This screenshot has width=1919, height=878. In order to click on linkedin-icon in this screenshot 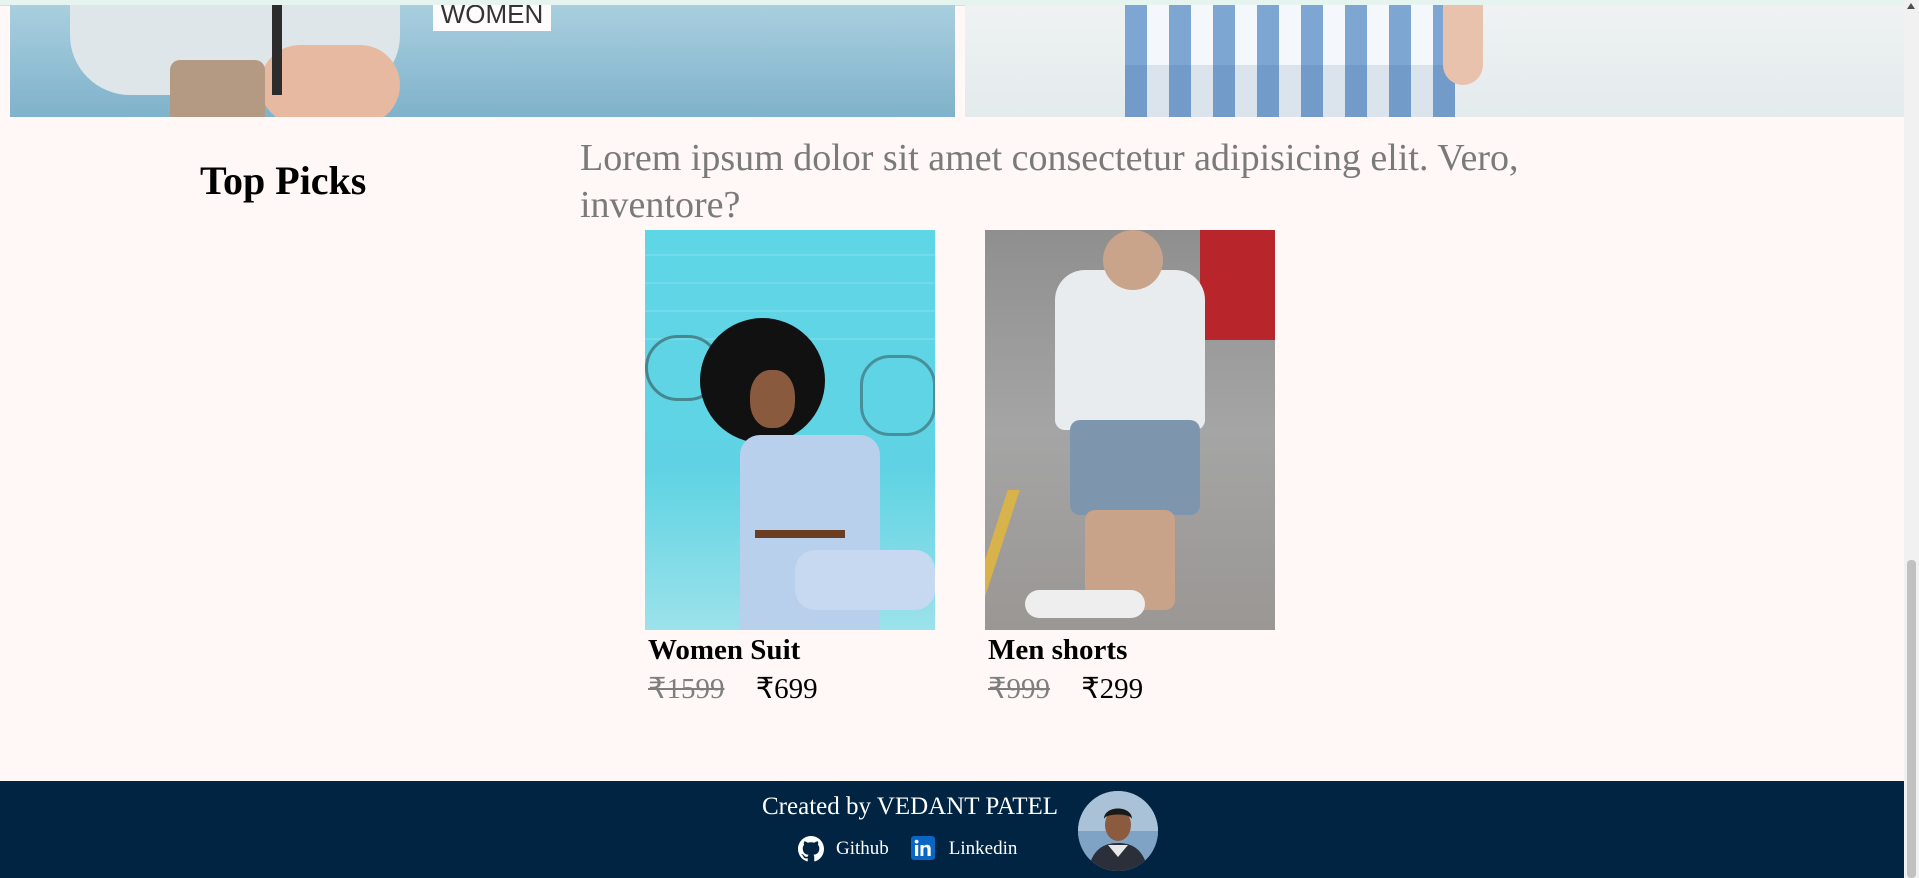, I will do `click(923, 849)`.